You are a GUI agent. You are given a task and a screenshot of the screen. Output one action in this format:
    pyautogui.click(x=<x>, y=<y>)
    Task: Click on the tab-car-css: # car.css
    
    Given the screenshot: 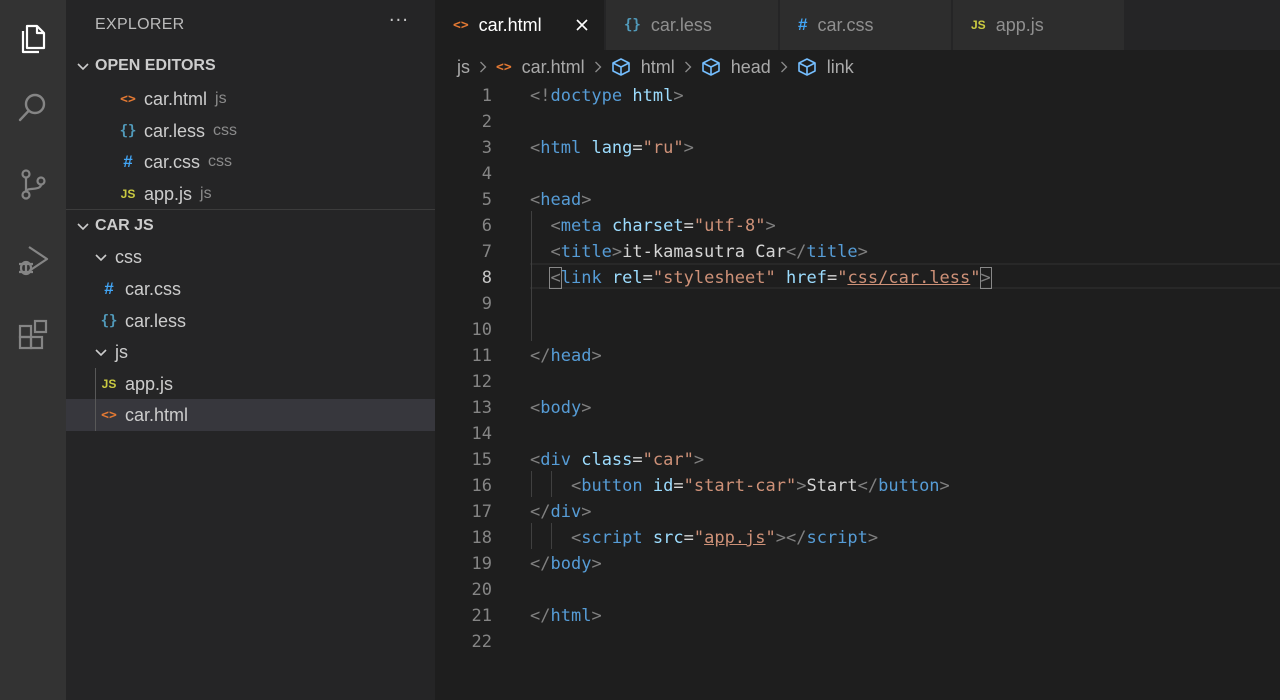 What is the action you would take?
    pyautogui.click(x=866, y=25)
    